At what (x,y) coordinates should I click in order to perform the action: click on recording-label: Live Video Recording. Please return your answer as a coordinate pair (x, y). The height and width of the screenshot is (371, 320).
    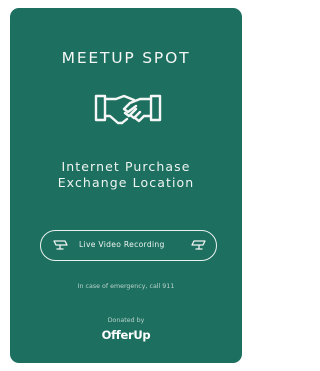
    Looking at the image, I should click on (122, 244).